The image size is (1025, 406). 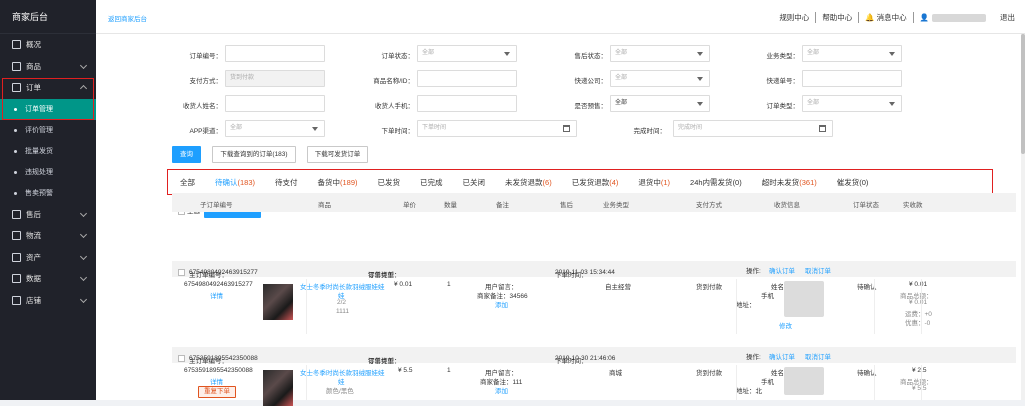 What do you see at coordinates (48, 258) in the screenshot?
I see `sidebar-item-assets: 资产` at bounding box center [48, 258].